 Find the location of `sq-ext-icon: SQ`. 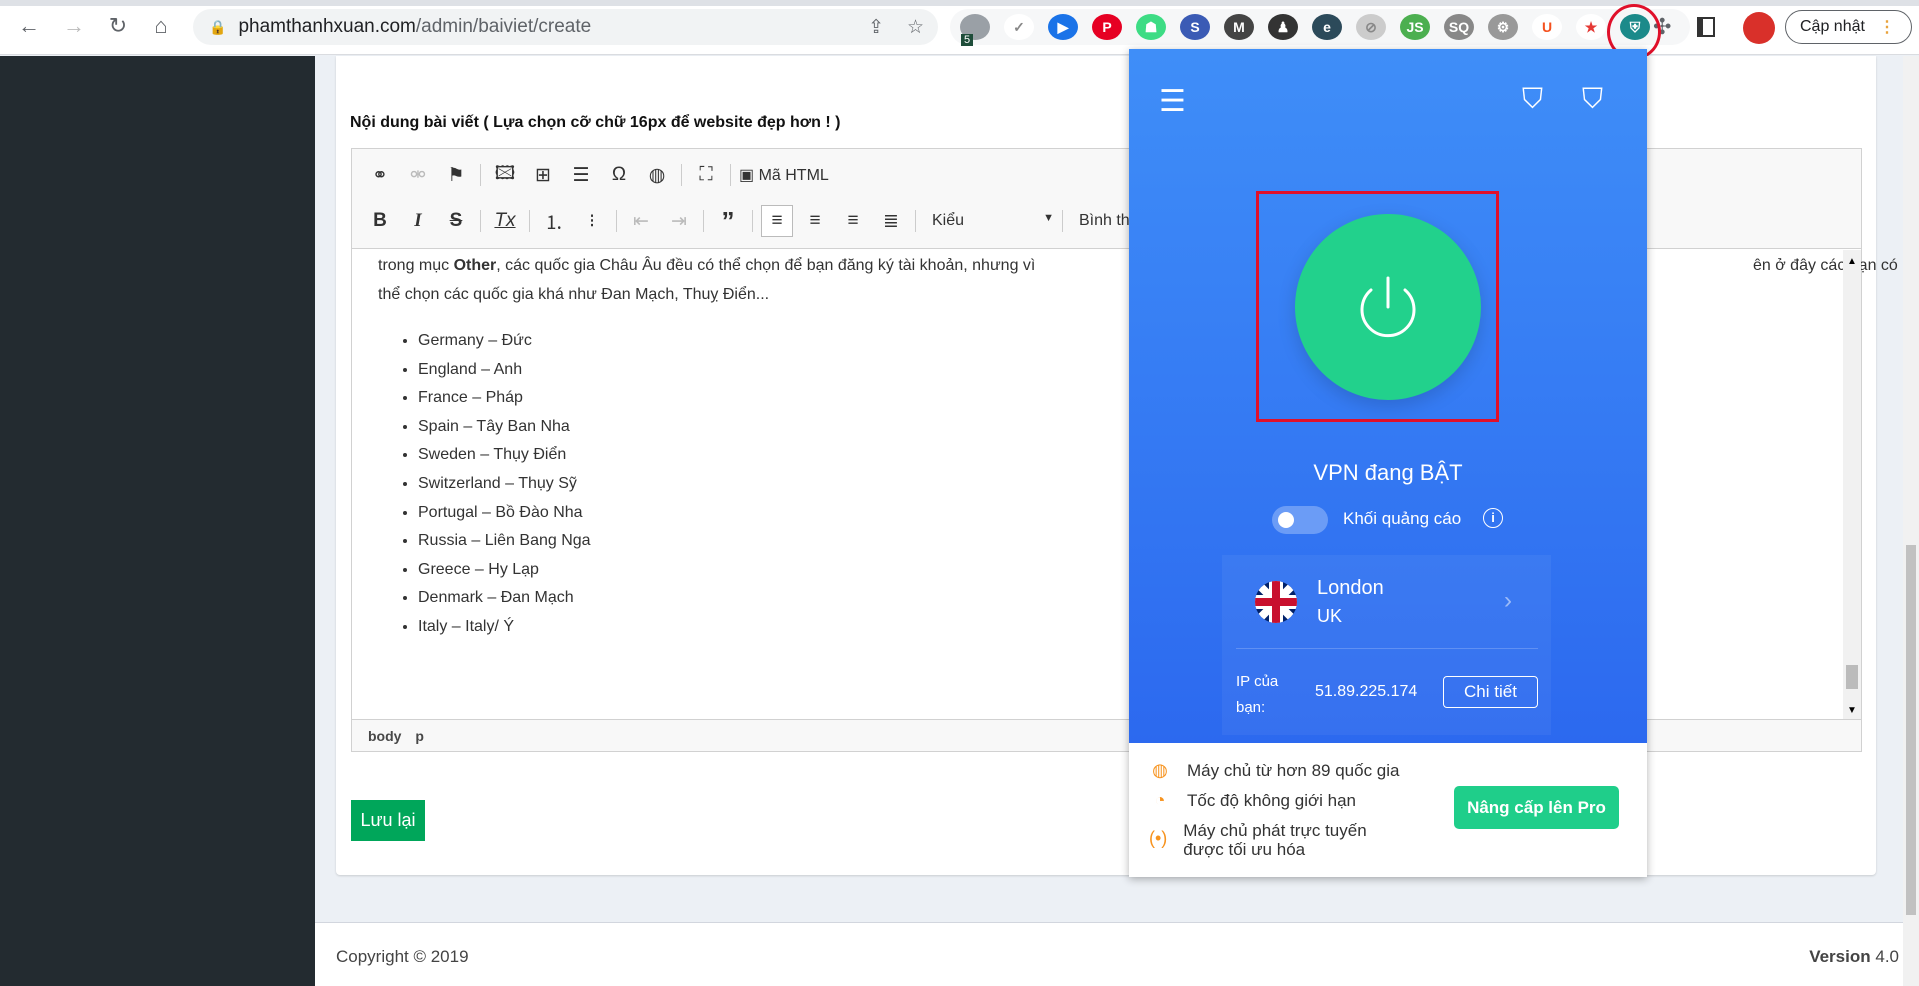

sq-ext-icon: SQ is located at coordinates (1459, 27).